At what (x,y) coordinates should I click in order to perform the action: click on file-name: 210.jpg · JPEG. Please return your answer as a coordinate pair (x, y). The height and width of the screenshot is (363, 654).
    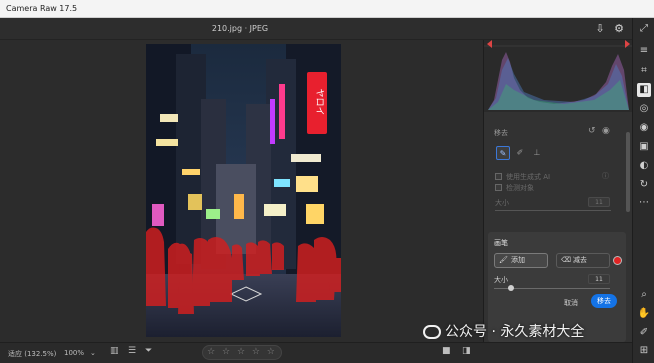
    Looking at the image, I should click on (240, 28).